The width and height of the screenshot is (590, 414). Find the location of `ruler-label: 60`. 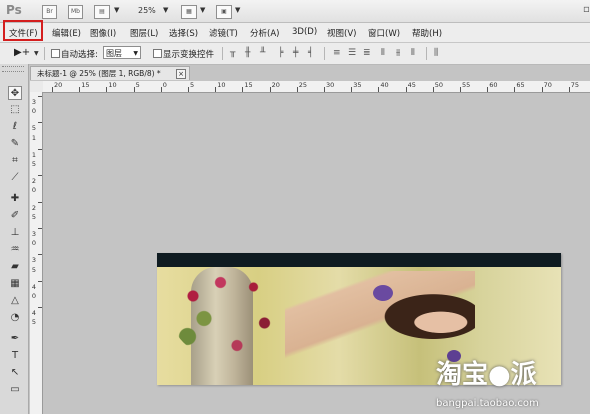

ruler-label: 60 is located at coordinates (493, 85).